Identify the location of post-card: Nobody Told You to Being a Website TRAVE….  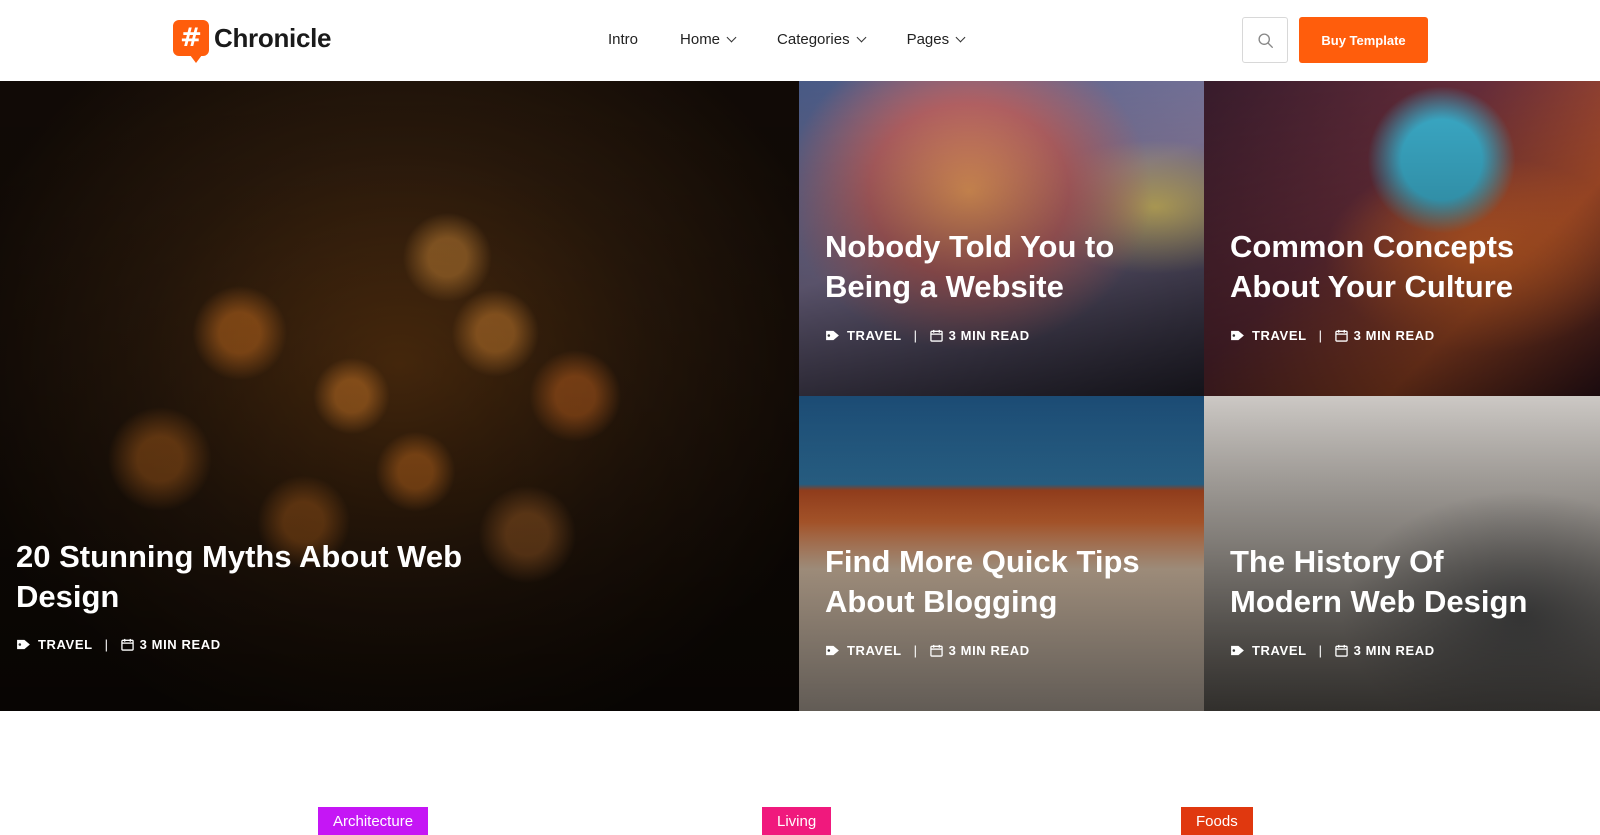
(1001, 238).